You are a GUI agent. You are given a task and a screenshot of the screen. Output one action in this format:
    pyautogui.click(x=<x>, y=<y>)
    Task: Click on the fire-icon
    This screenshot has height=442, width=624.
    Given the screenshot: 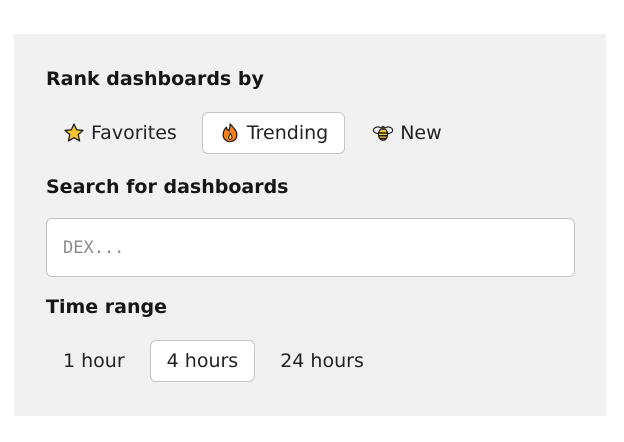 What is the action you would take?
    pyautogui.click(x=230, y=133)
    